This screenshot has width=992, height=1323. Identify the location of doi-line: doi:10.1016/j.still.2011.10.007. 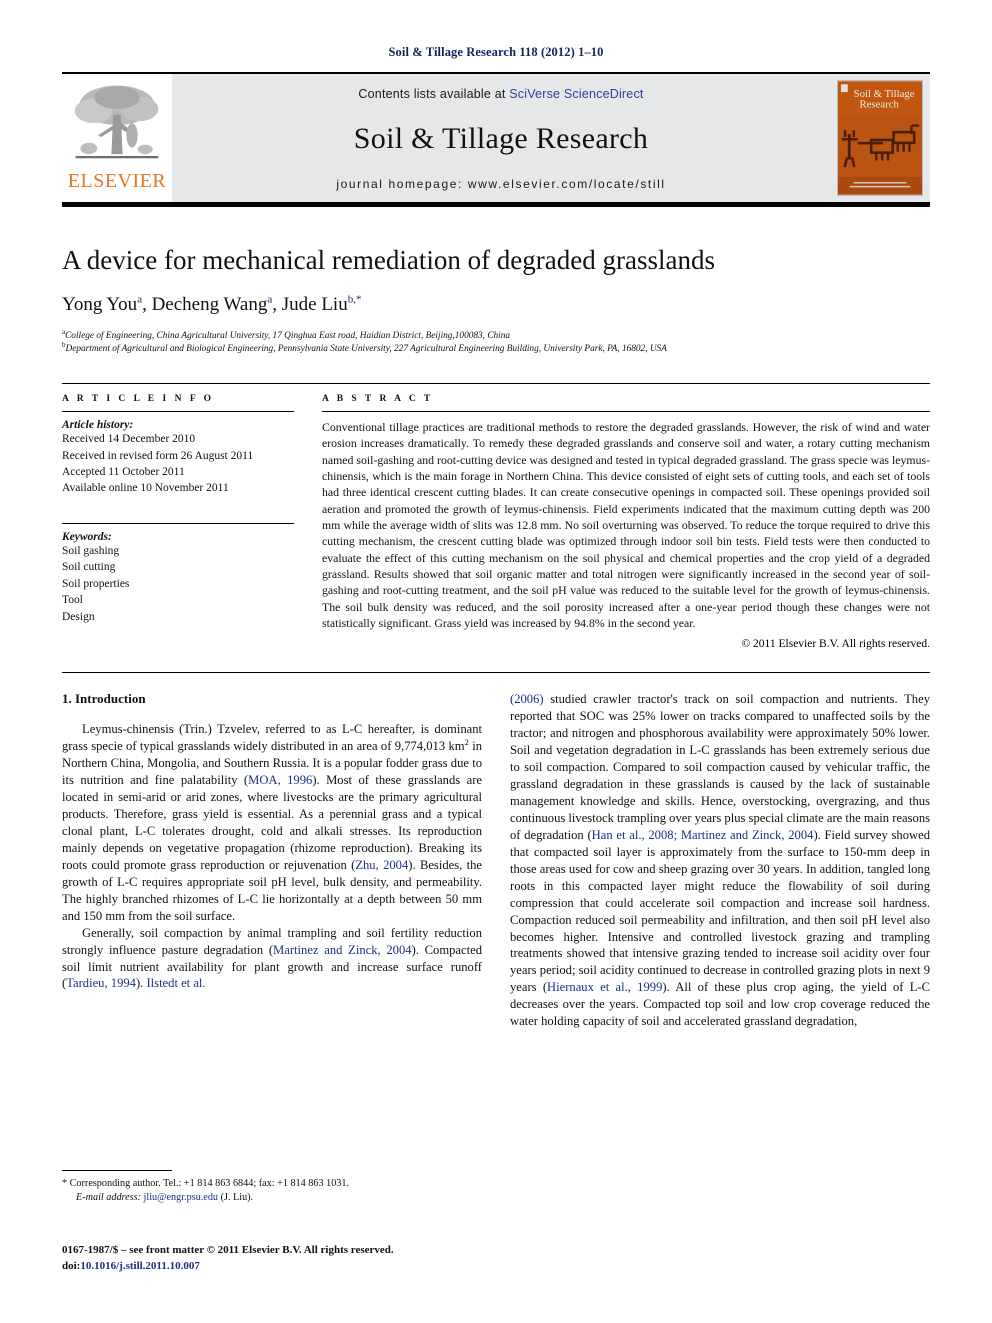
(312, 1267).